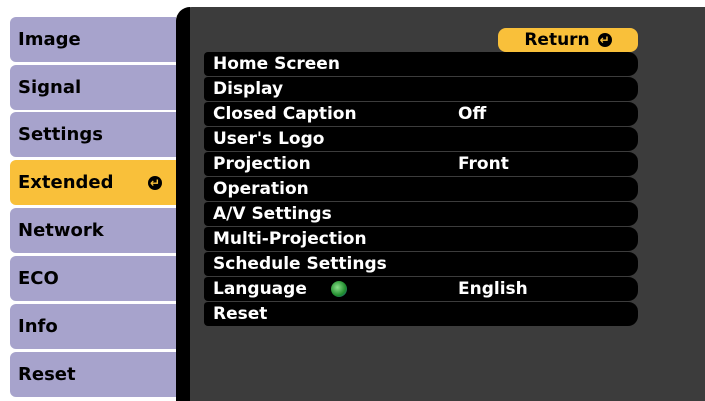  I want to click on menu-item-schedule-settings: Schedule Settings, so click(421, 263).